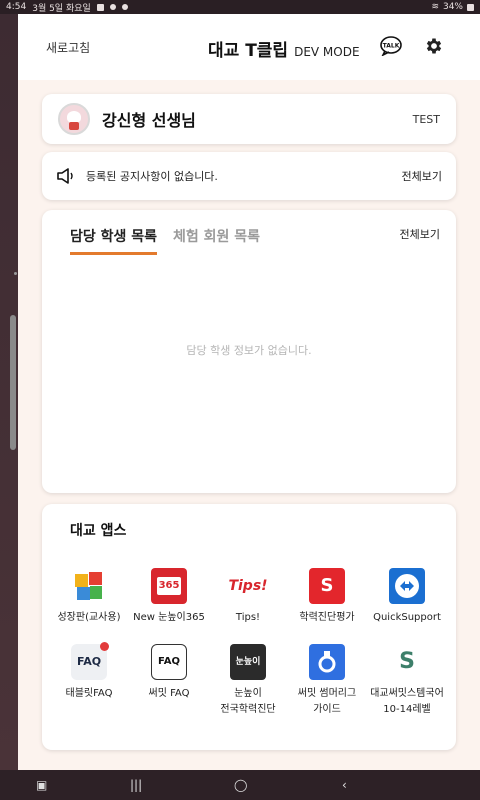 The image size is (480, 800). What do you see at coordinates (169, 617) in the screenshot?
I see `app-label: New 눈높이365` at bounding box center [169, 617].